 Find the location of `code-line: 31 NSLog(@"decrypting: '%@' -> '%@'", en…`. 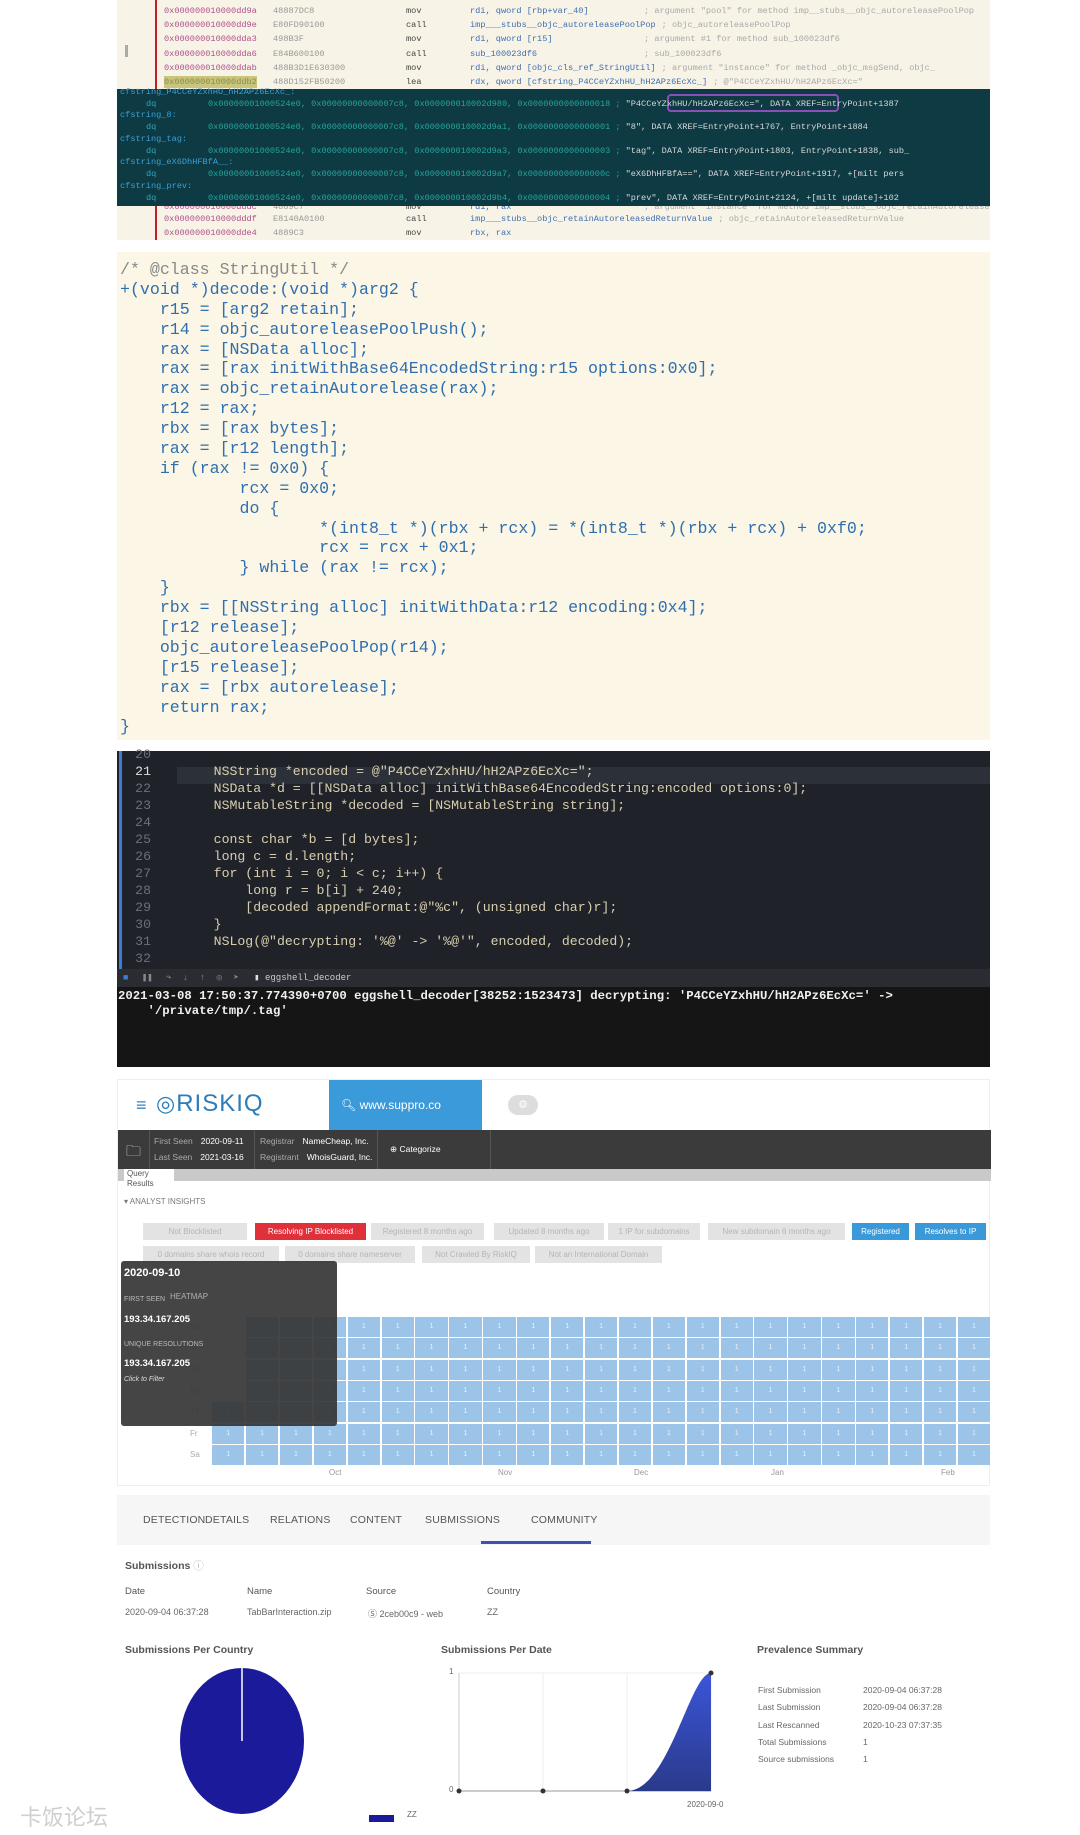

code-line: 31 NSLog(@"decrypting: '%@' -> '%@'", en… is located at coordinates (553, 941).